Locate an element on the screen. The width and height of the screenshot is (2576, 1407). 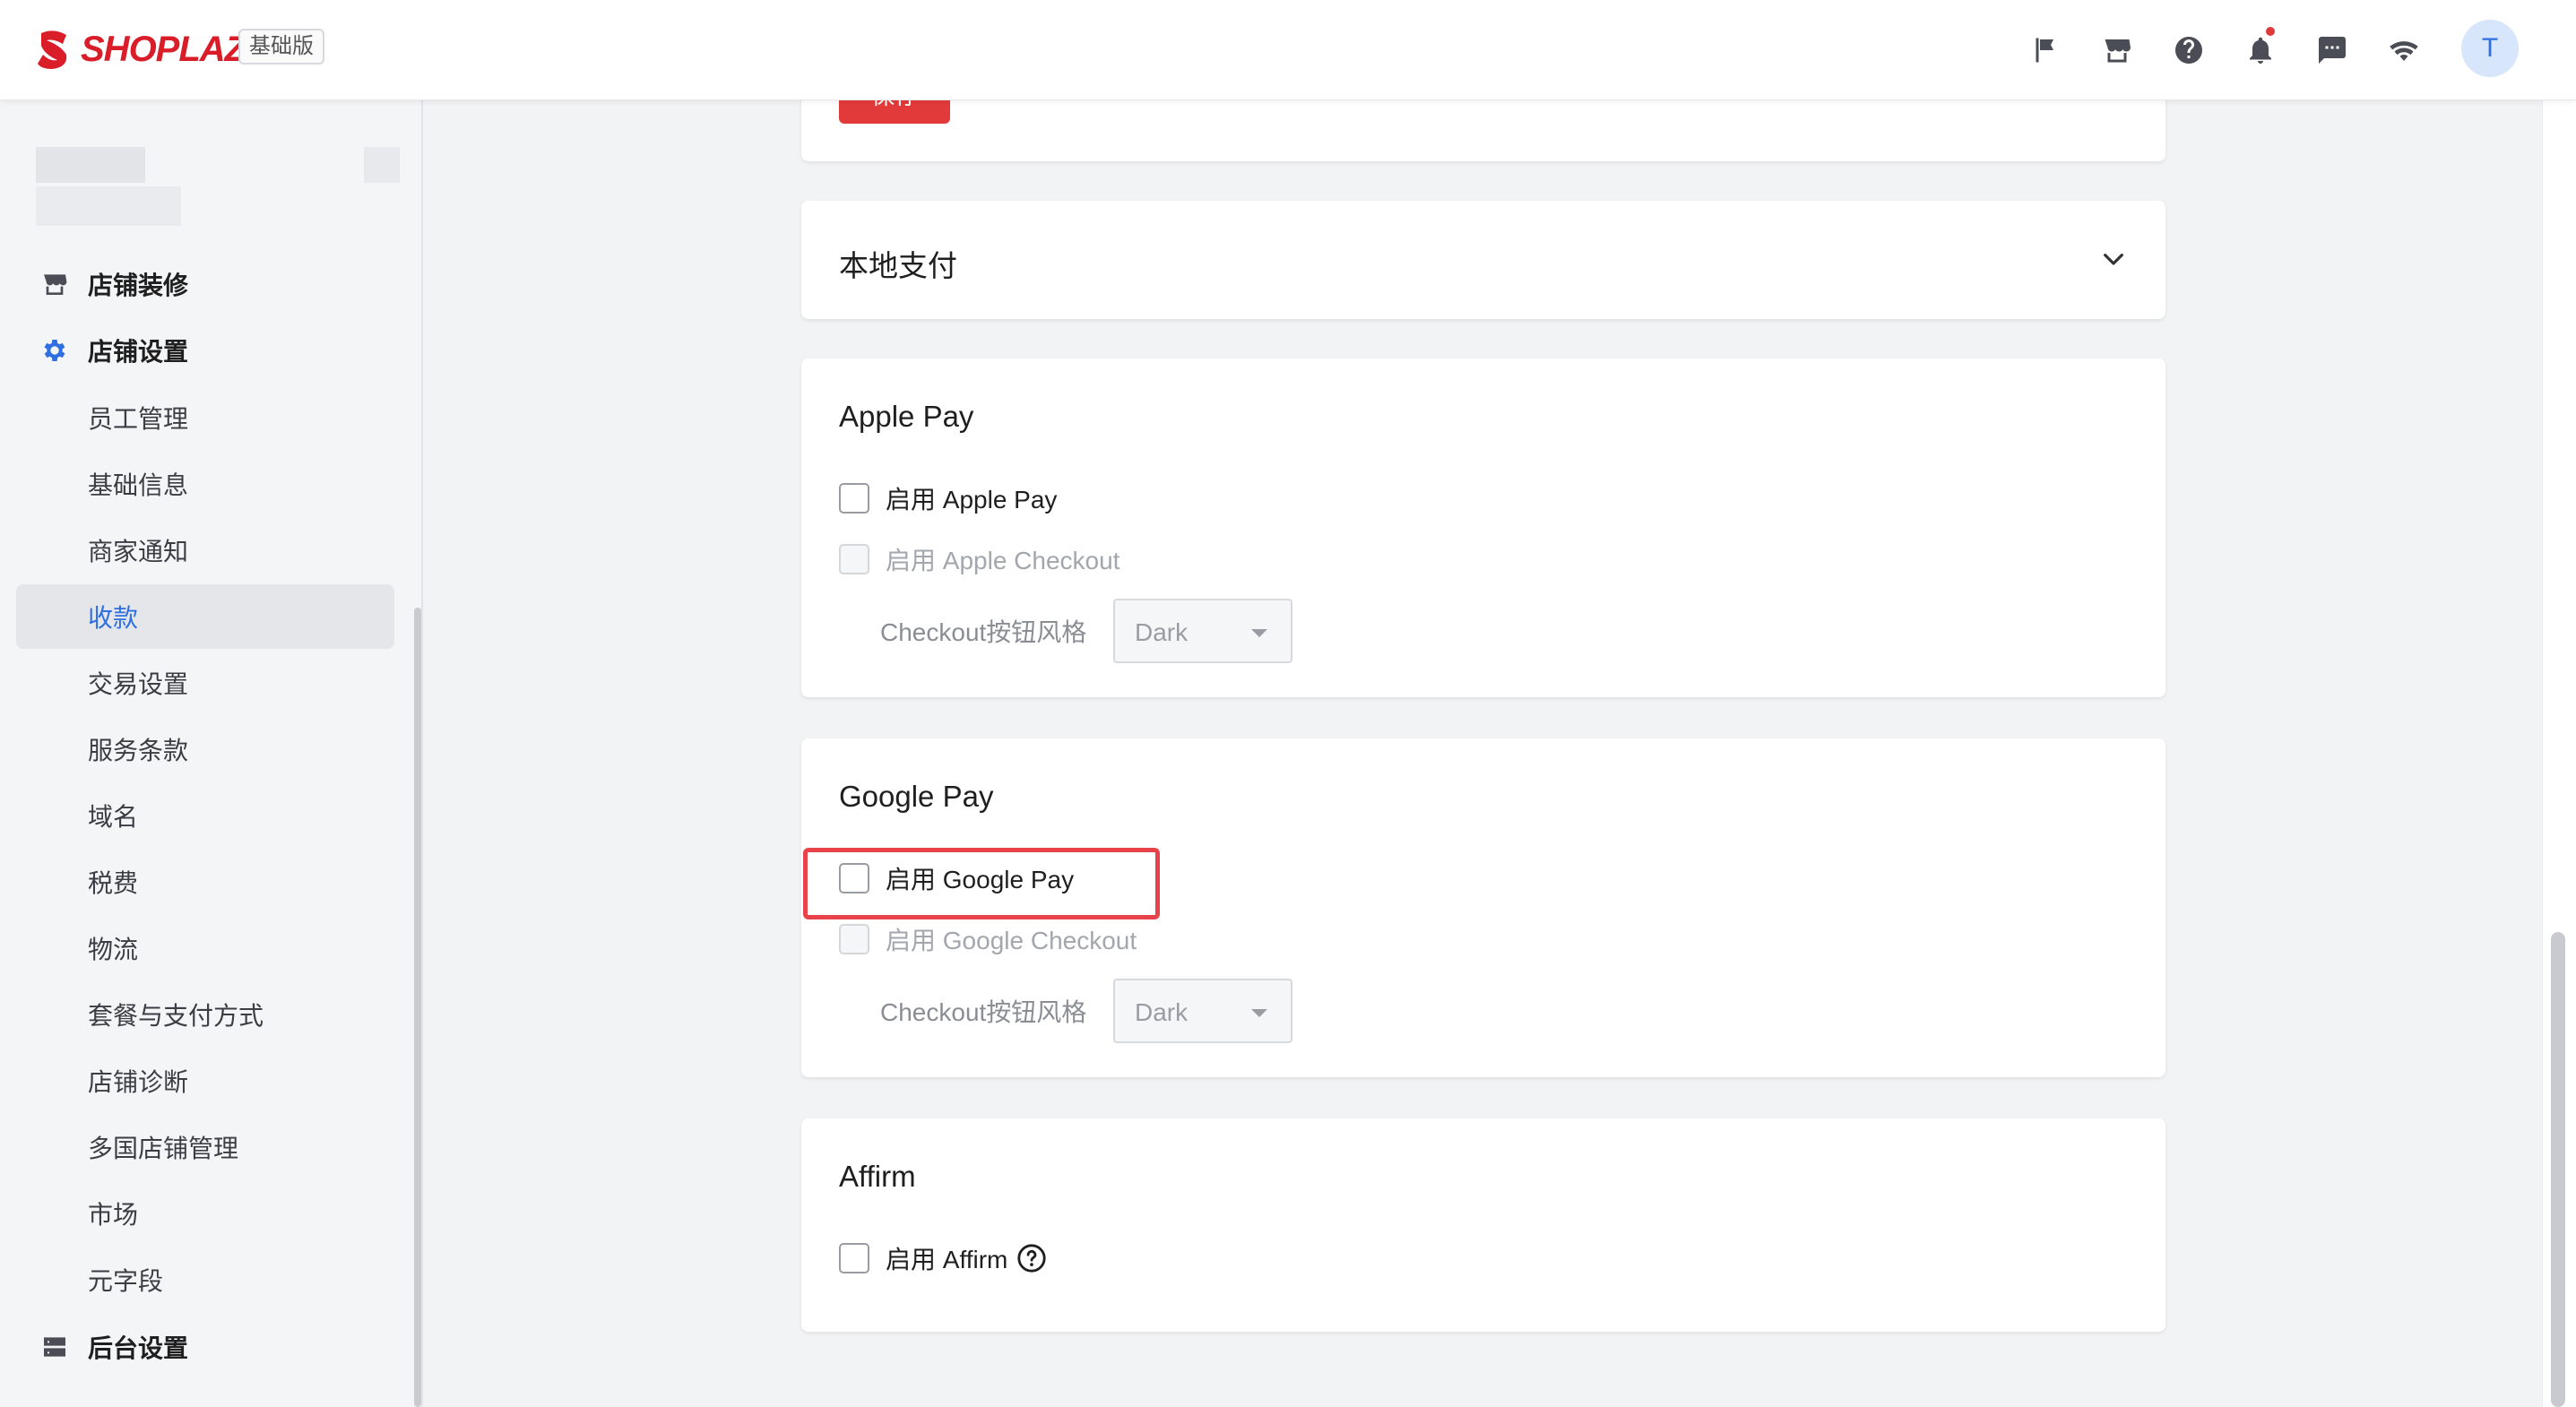
main-scrollbar-thumb is located at coordinates (2558, 1169).